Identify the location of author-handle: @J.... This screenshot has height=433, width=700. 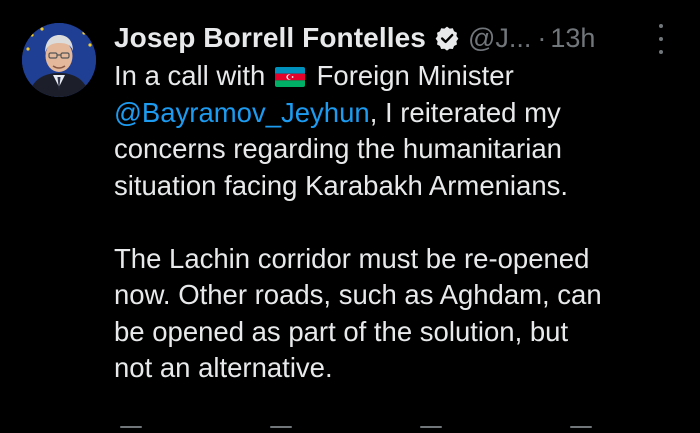
(499, 38).